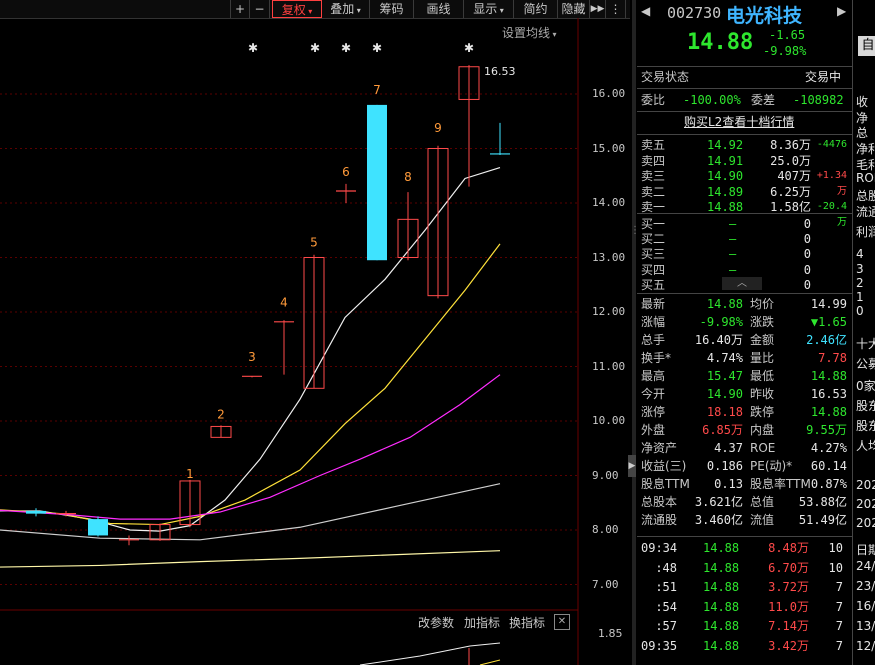  I want to click on quote-label: 总值, so click(762, 502).